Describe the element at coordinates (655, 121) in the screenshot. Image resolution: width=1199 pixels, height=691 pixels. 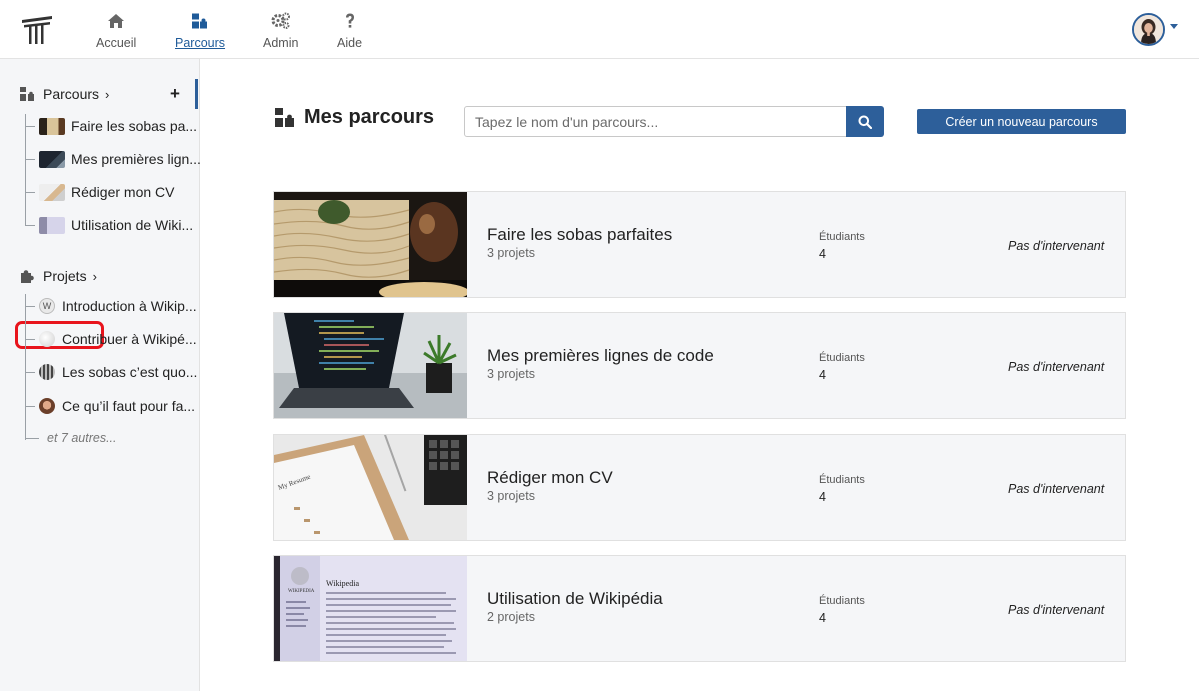
I see `search-input` at that location.